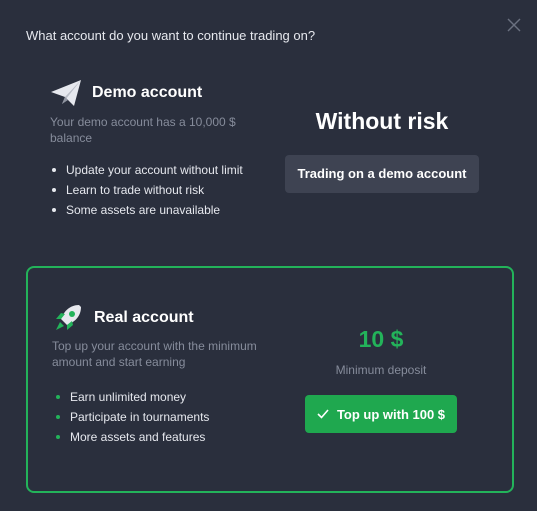 This screenshot has width=537, height=511. I want to click on trade-demo-button: Trading on a demo account, so click(382, 174).